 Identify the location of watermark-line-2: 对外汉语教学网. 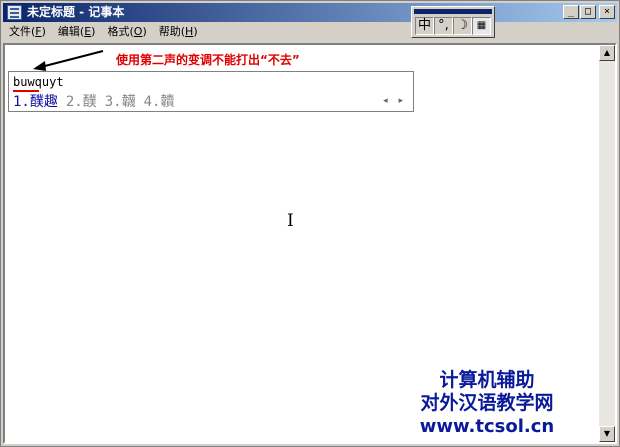
(487, 403).